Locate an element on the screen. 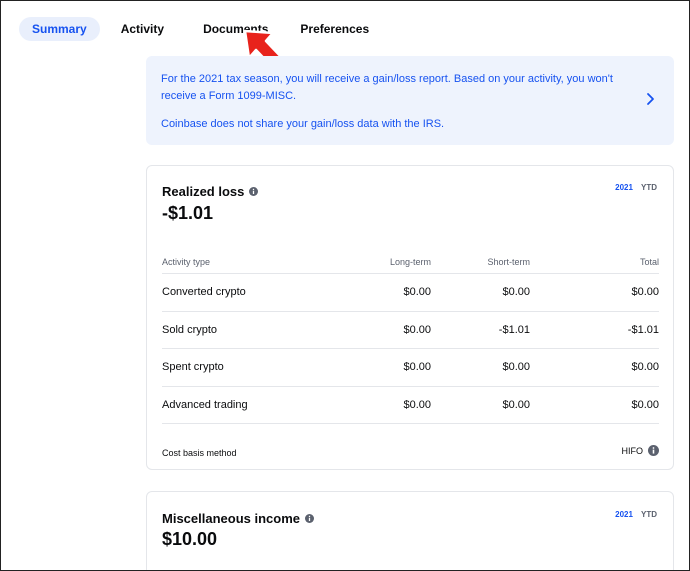  cost-basis-row: Cost basis method HIFO is located at coordinates (410, 452).